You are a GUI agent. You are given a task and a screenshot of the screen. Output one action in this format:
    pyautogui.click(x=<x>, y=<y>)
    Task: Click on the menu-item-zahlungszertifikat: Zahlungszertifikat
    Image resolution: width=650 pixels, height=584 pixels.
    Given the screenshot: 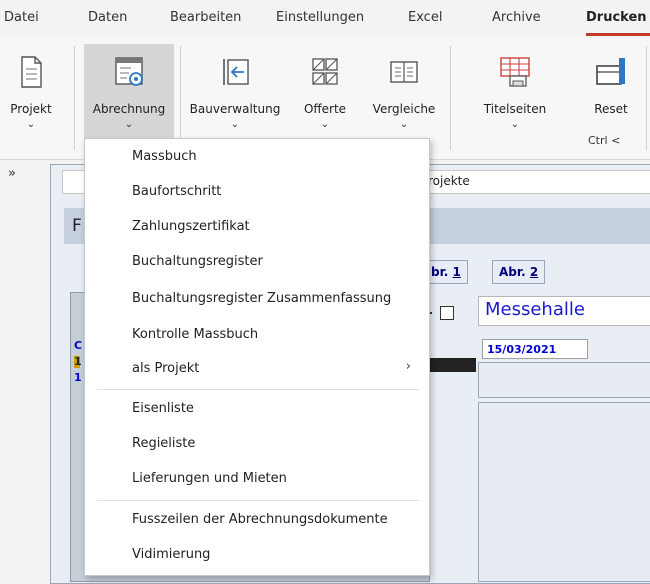 What is the action you would take?
    pyautogui.click(x=191, y=226)
    